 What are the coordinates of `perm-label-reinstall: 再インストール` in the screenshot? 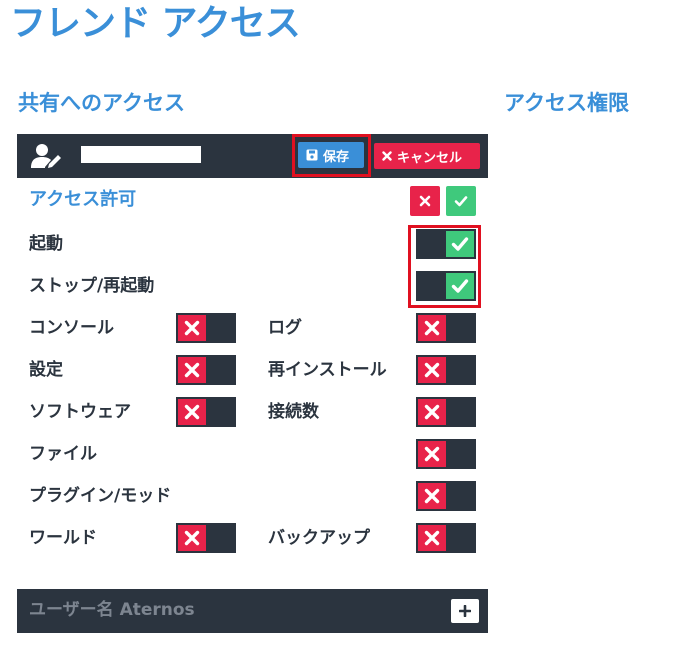 It's located at (327, 370).